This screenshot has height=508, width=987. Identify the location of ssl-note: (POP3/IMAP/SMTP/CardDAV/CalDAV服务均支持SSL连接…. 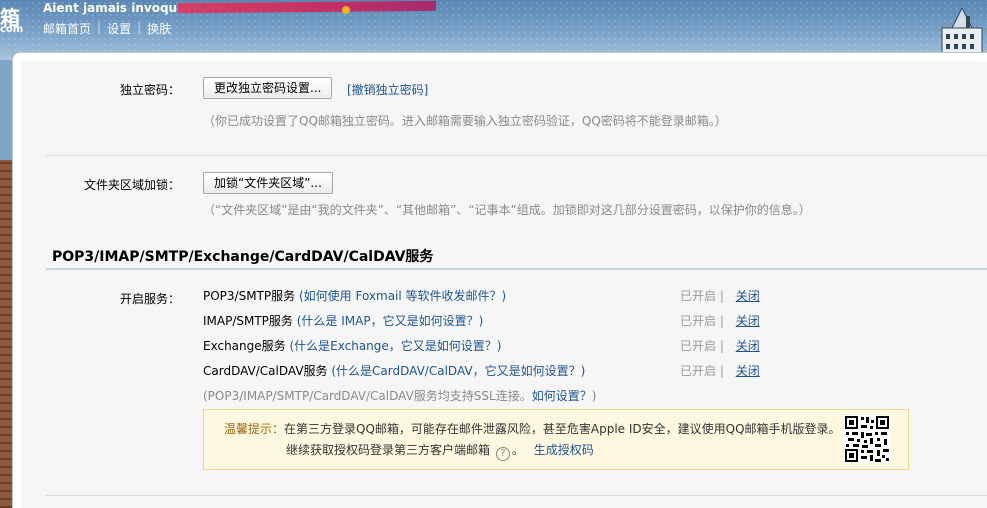
(399, 395).